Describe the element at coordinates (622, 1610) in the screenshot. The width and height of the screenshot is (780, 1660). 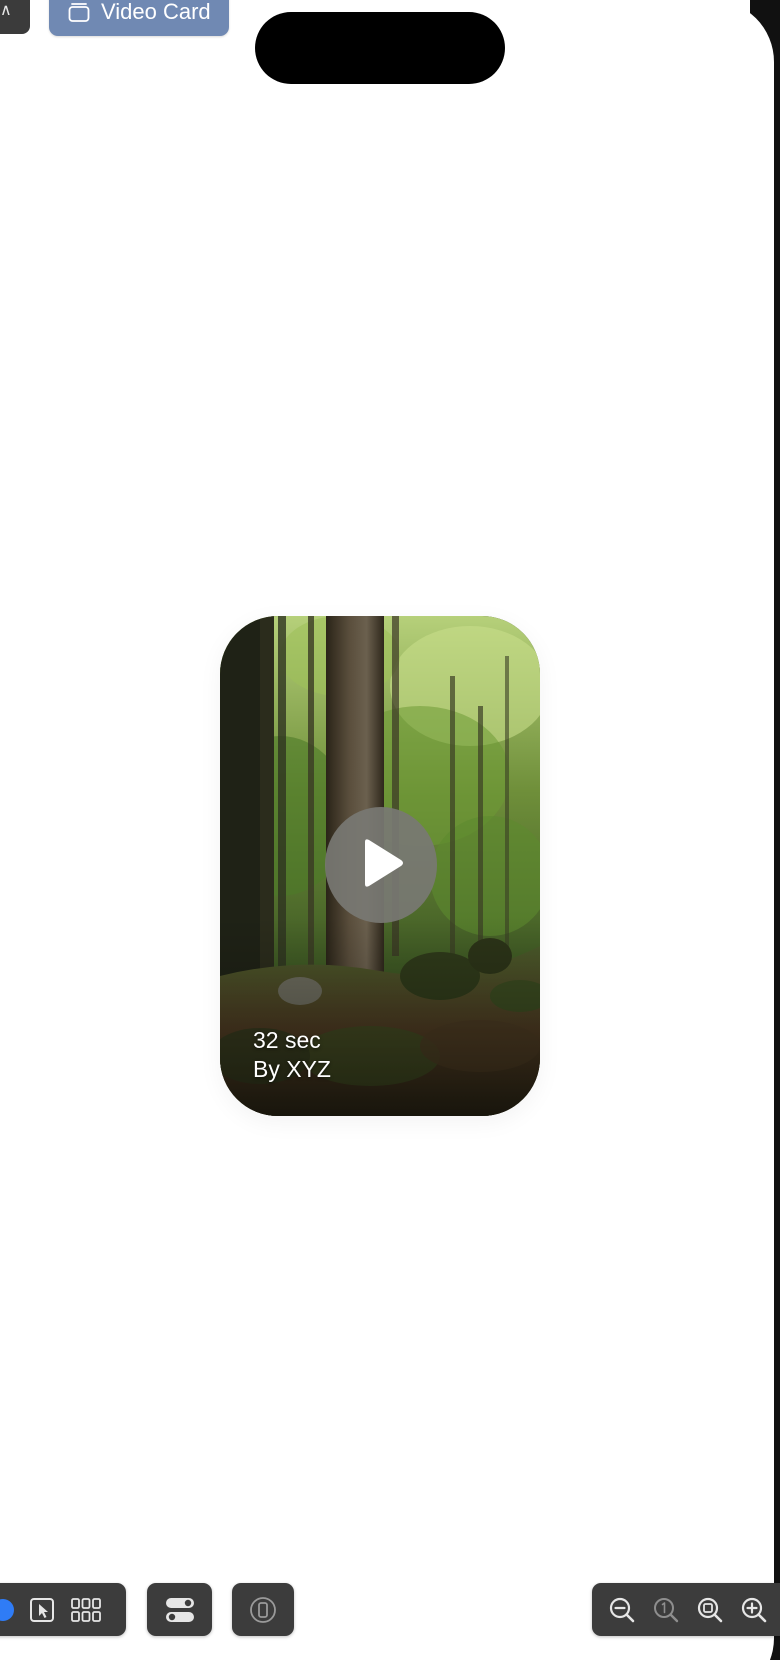
I see `zoom-out-icon` at that location.